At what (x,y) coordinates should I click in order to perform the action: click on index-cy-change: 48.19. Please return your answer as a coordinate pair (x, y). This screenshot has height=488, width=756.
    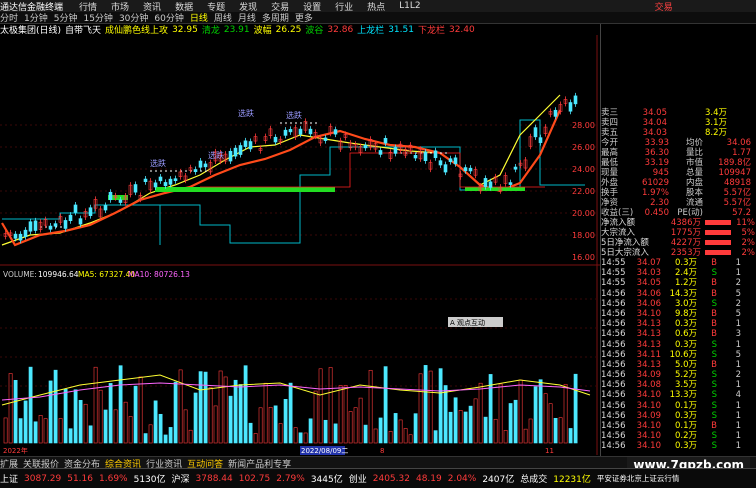
    Looking at the image, I should click on (428, 478).